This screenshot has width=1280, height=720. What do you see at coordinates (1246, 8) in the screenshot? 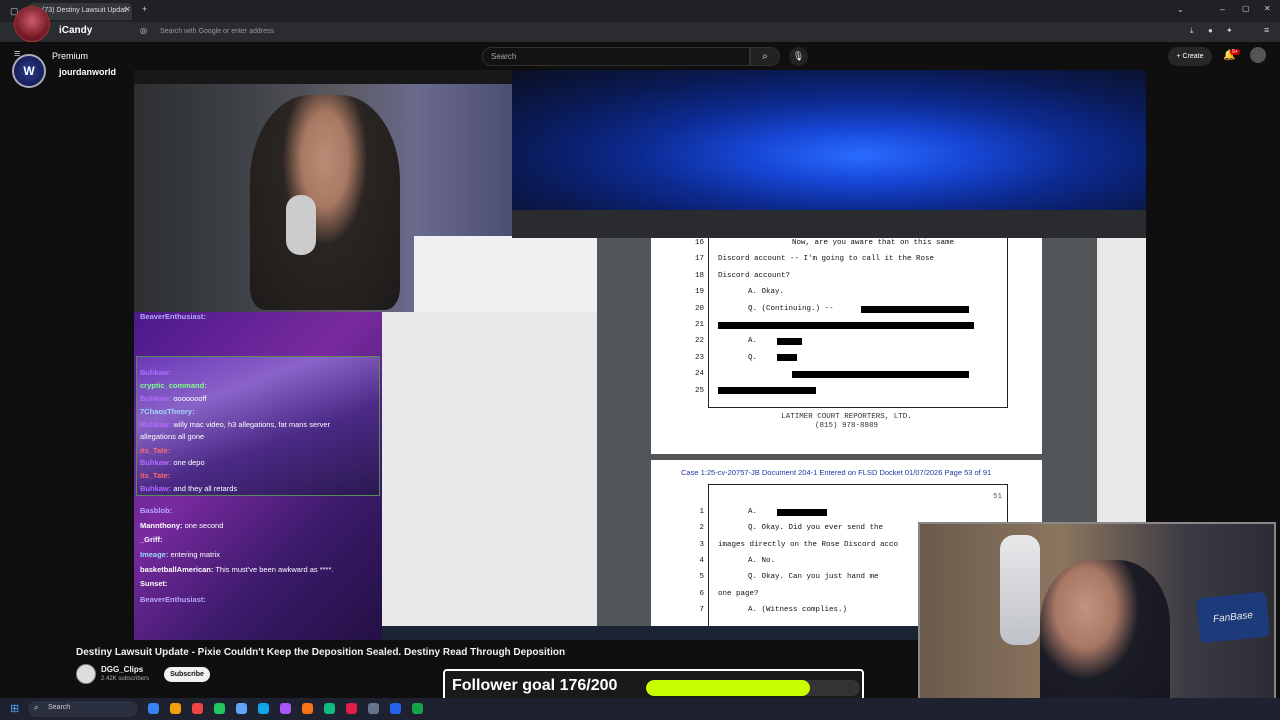
I see `maximize-icon: ▢` at bounding box center [1246, 8].